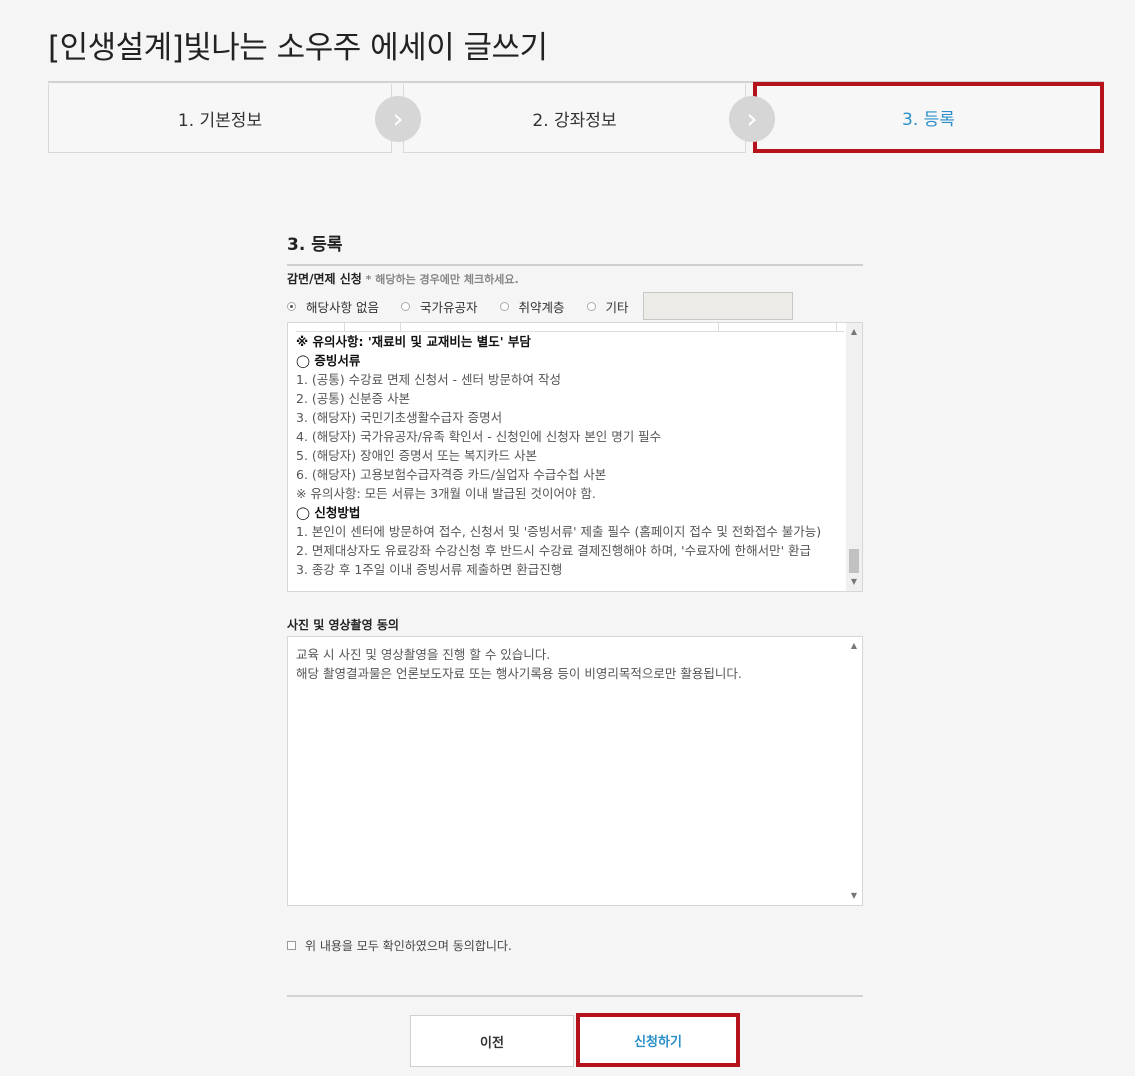 The image size is (1135, 1076). I want to click on photo-consent-label: 사진 및 영상촬영 동의, so click(343, 625).